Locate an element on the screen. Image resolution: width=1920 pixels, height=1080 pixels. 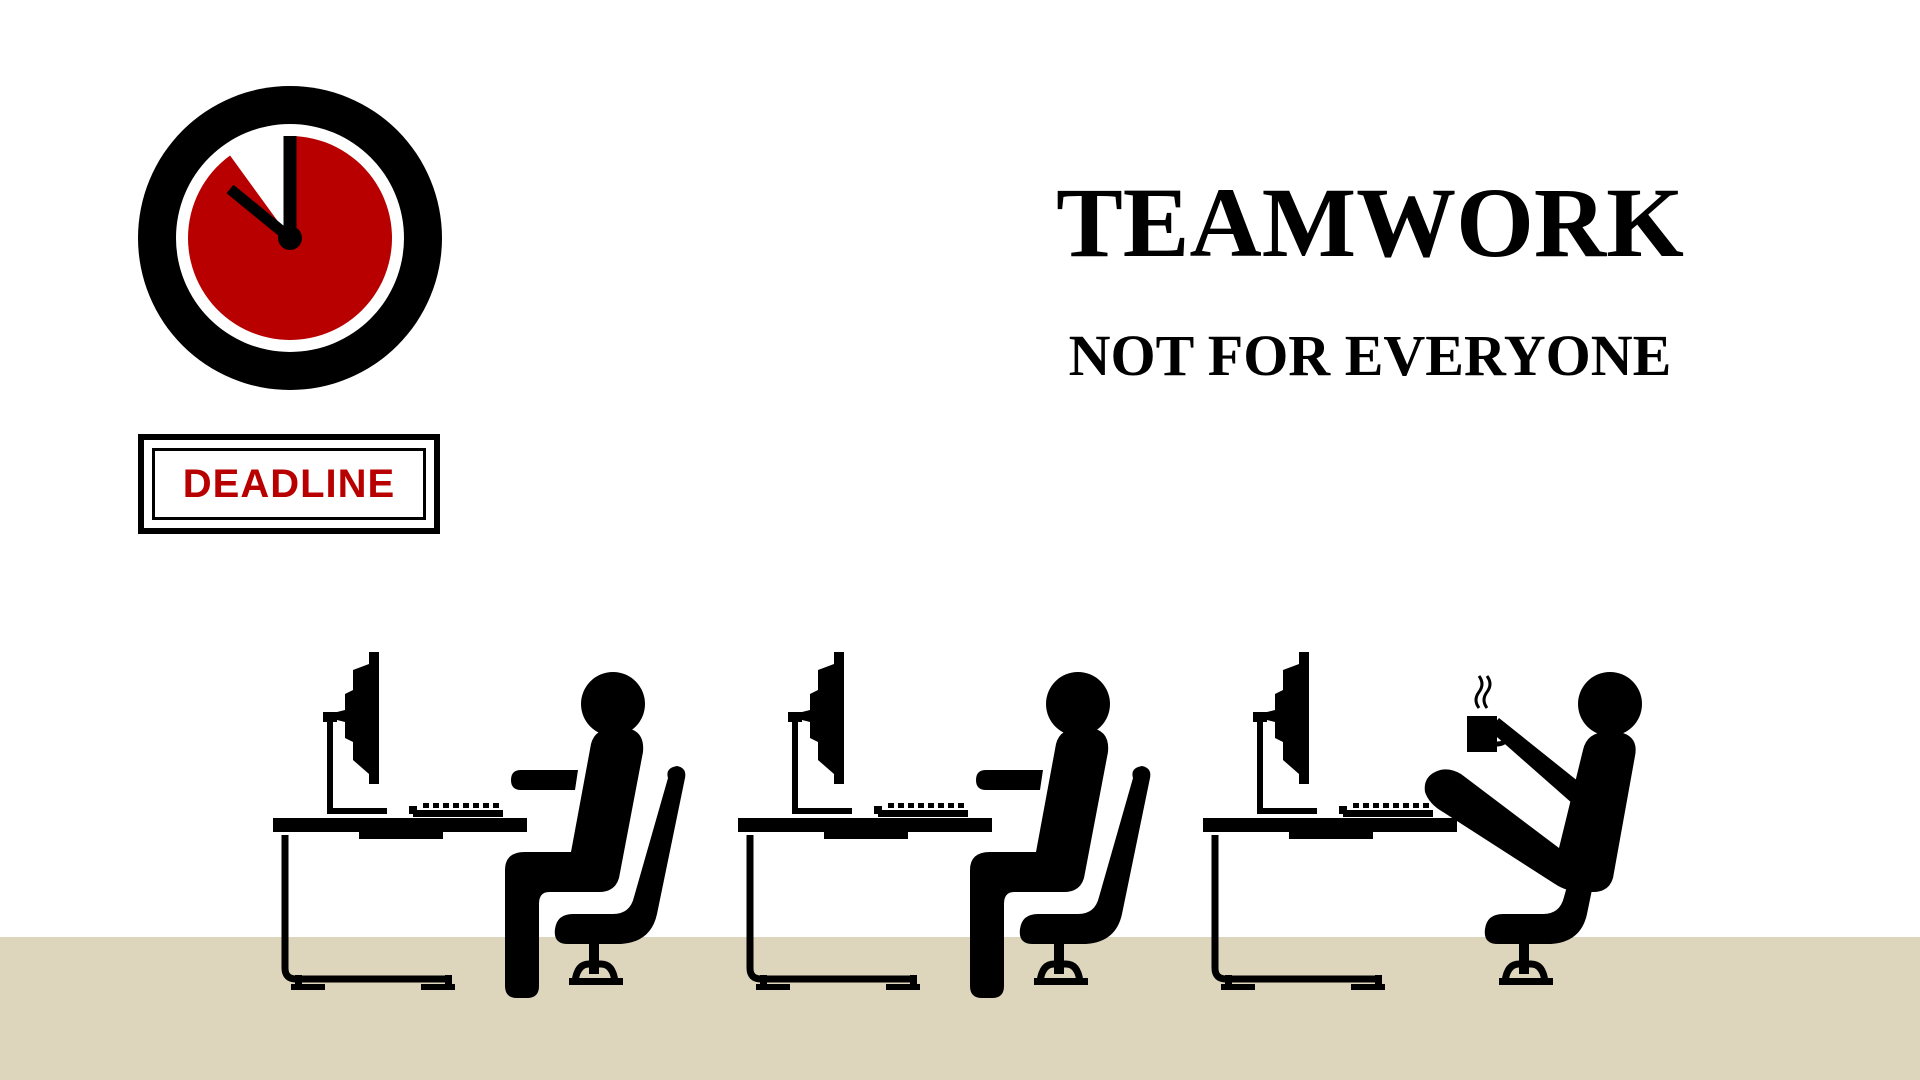
steam-icon is located at coordinates (1483, 692).